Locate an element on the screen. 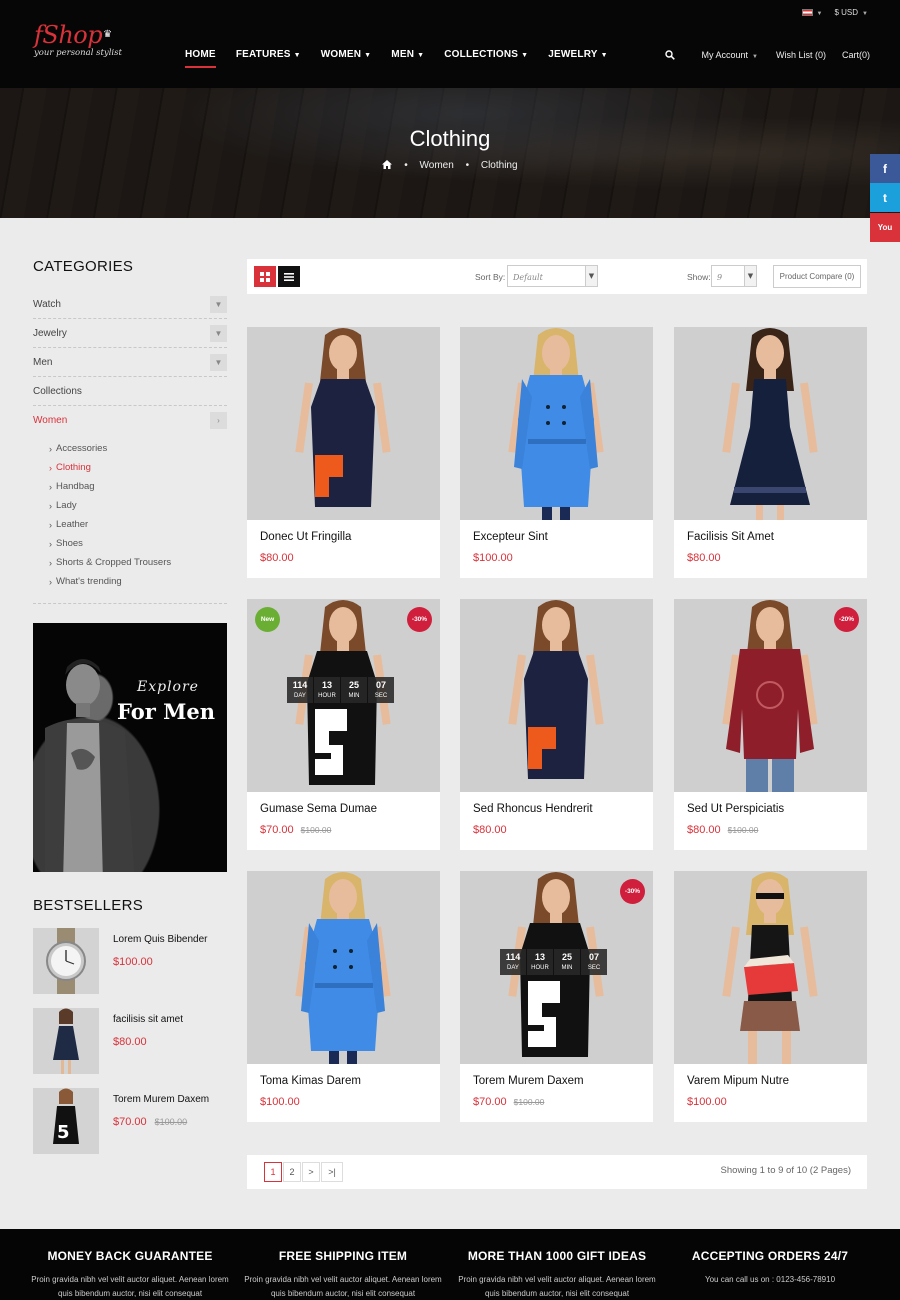 The height and width of the screenshot is (1300, 900). product-name: Toma Kimas Darem is located at coordinates (310, 1081).